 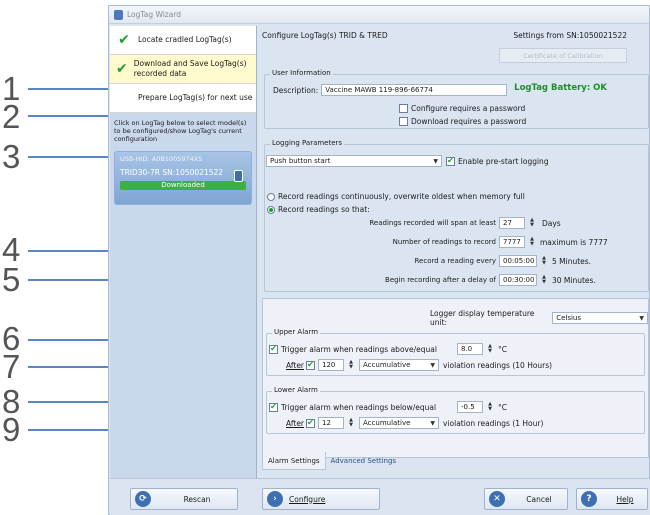 I want to click on window-title: LogTag Wizard, so click(x=154, y=14).